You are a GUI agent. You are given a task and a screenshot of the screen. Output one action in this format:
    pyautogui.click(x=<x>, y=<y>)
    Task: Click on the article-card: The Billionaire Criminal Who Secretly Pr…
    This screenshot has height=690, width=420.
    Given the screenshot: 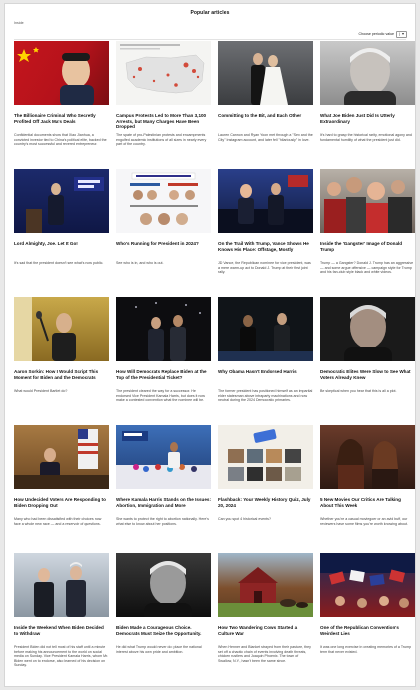 What is the action you would take?
    pyautogui.click(x=61, y=104)
    